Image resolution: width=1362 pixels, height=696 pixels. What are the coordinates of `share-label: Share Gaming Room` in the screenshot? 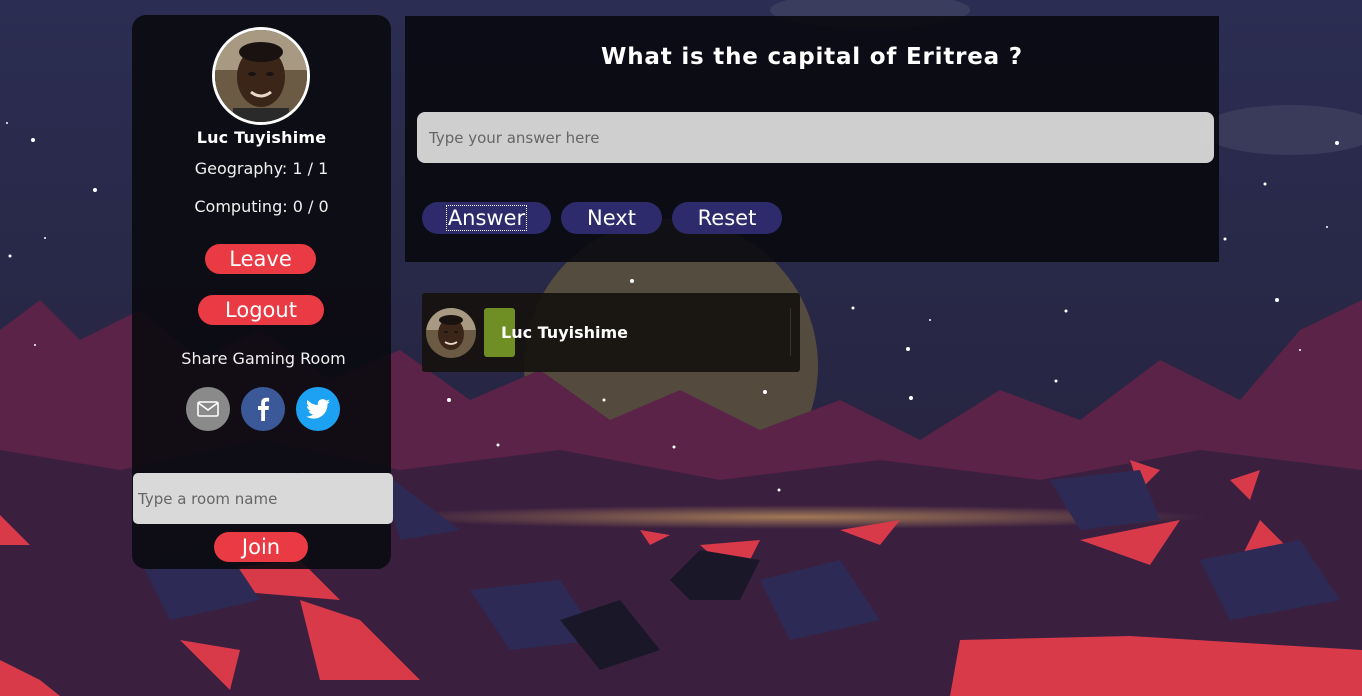 It's located at (263, 358).